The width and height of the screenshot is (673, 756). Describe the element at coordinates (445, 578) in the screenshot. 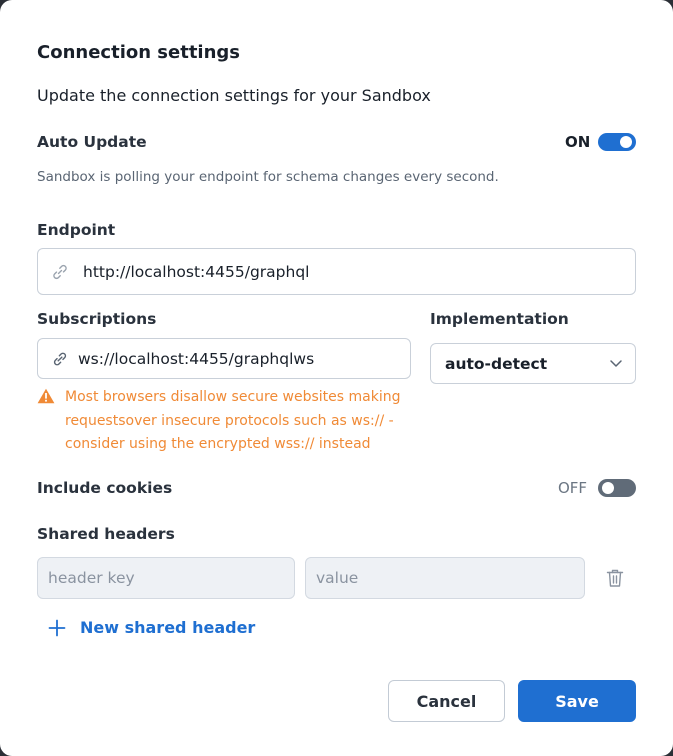

I see `header-value-input: value` at that location.